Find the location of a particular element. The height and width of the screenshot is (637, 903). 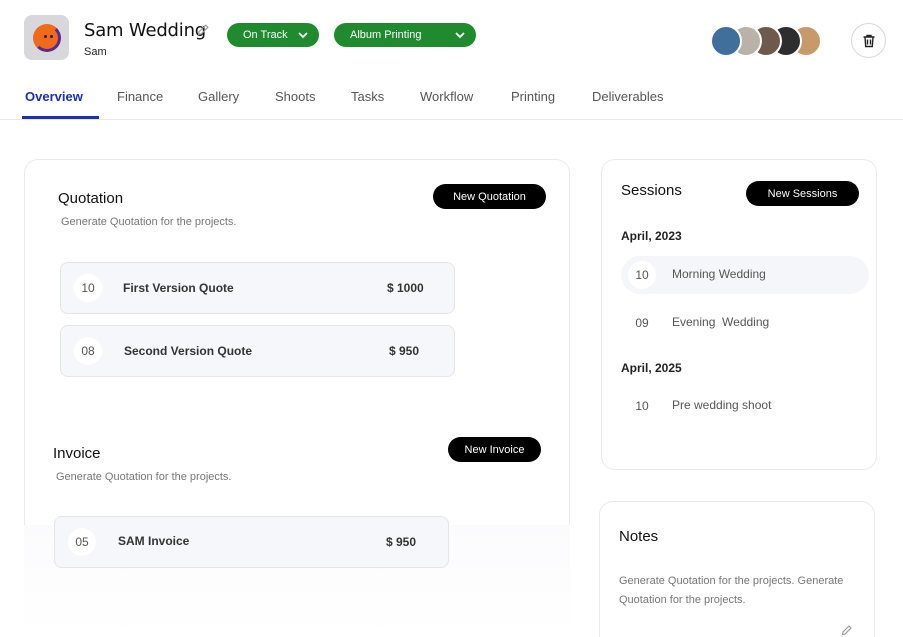

album-printing-label: Album Printing is located at coordinates (386, 35).